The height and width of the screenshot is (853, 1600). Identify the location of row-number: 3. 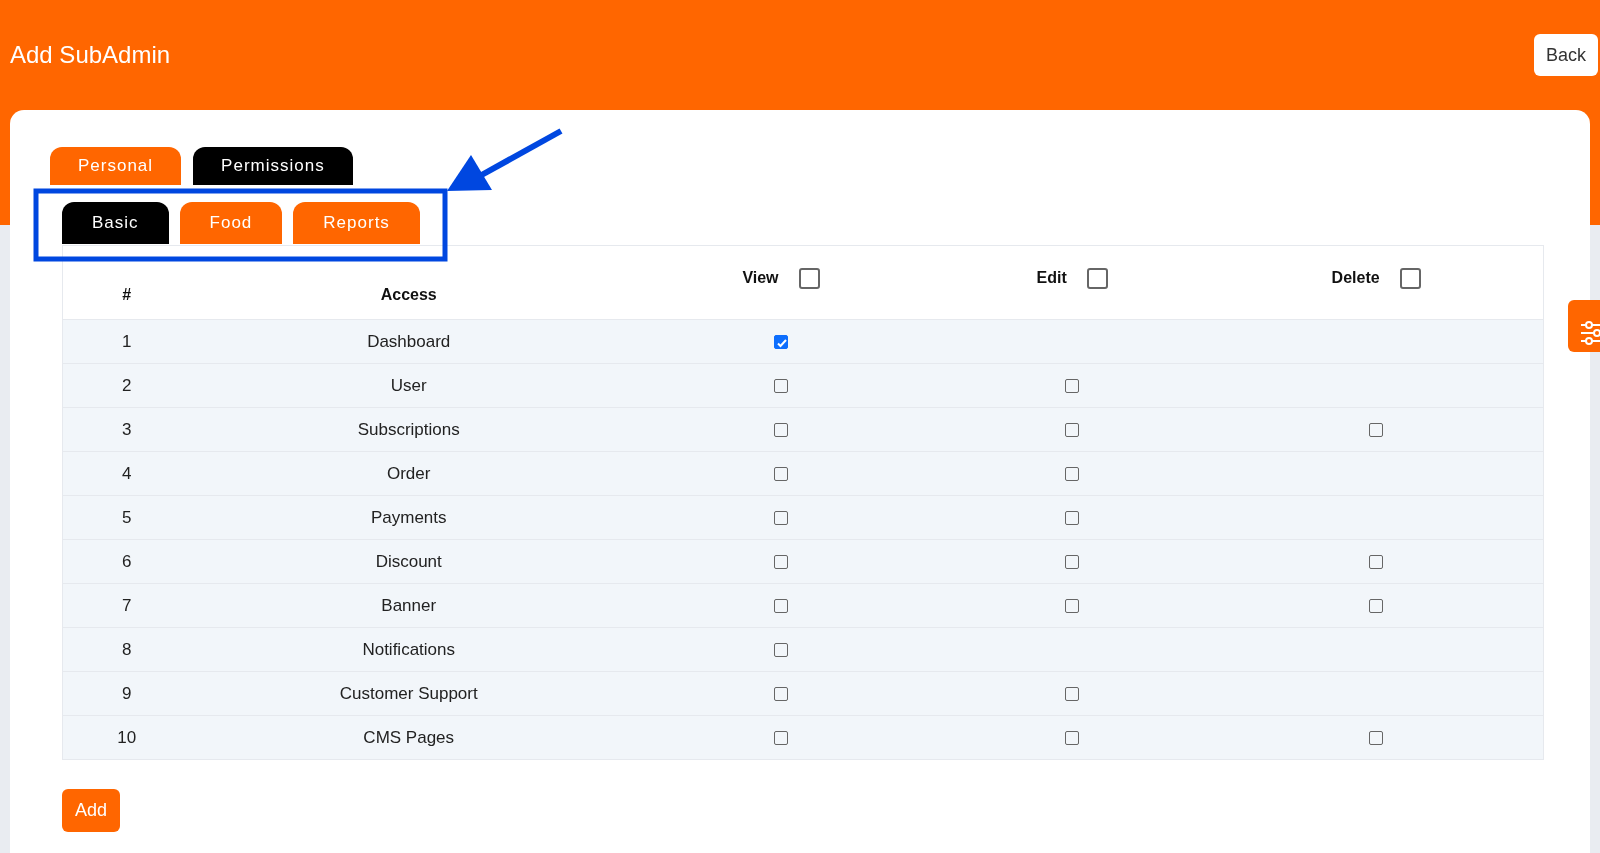
(127, 429).